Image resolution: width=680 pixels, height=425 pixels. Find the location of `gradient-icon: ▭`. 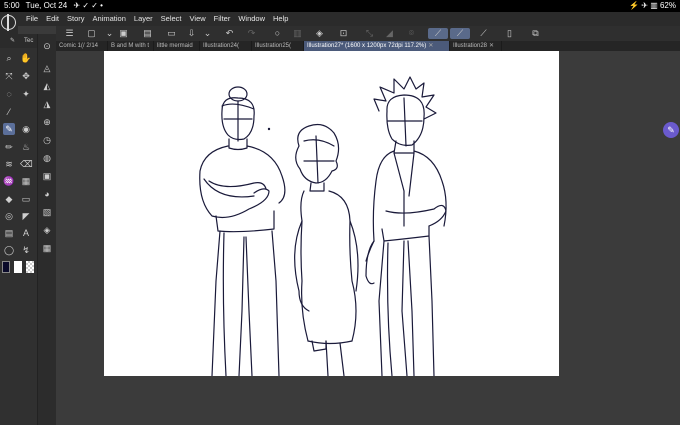

gradient-icon: ▭ is located at coordinates (26, 199).